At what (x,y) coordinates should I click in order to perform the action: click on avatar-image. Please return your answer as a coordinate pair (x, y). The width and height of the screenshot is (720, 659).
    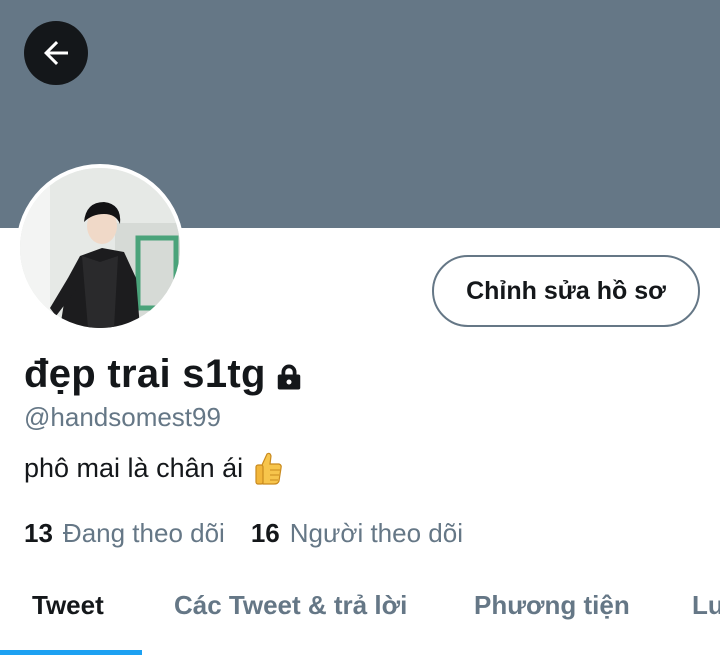
    Looking at the image, I should click on (100, 248).